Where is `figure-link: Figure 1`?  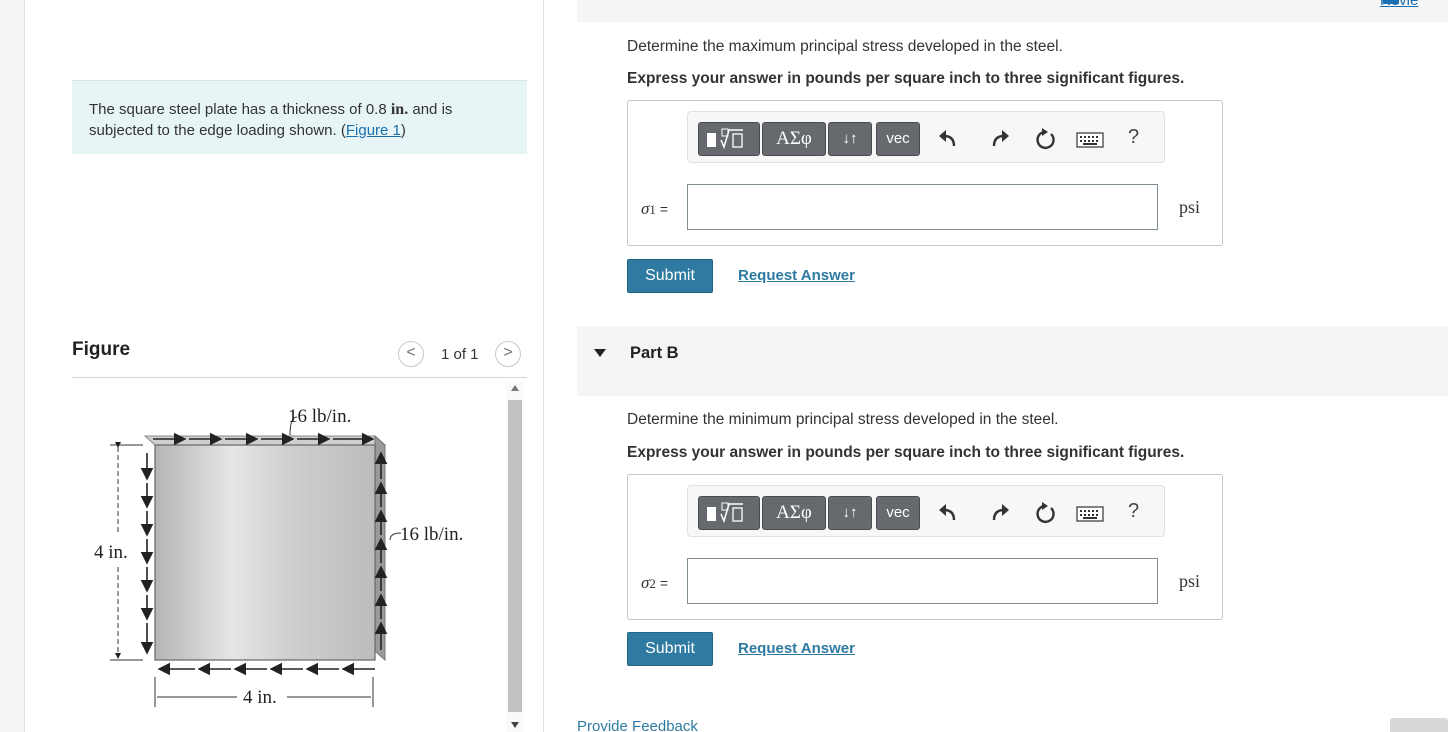
figure-link: Figure 1 is located at coordinates (373, 130).